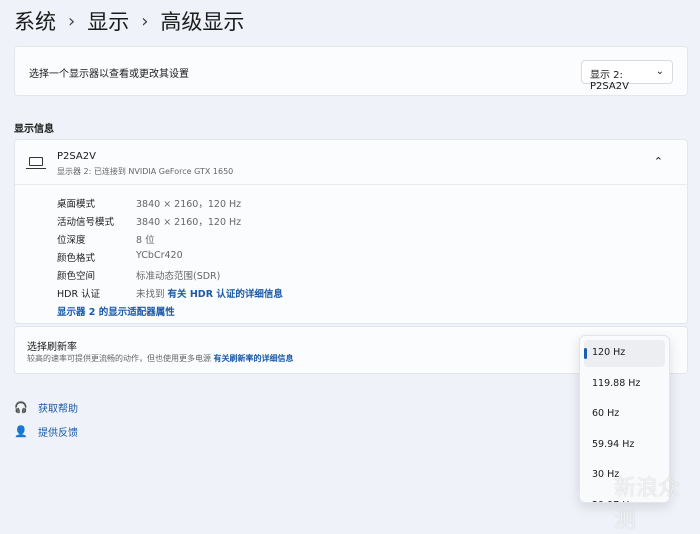 The height and width of the screenshot is (534, 700). I want to click on refresh-option: 59.94 Hz, so click(624, 445).